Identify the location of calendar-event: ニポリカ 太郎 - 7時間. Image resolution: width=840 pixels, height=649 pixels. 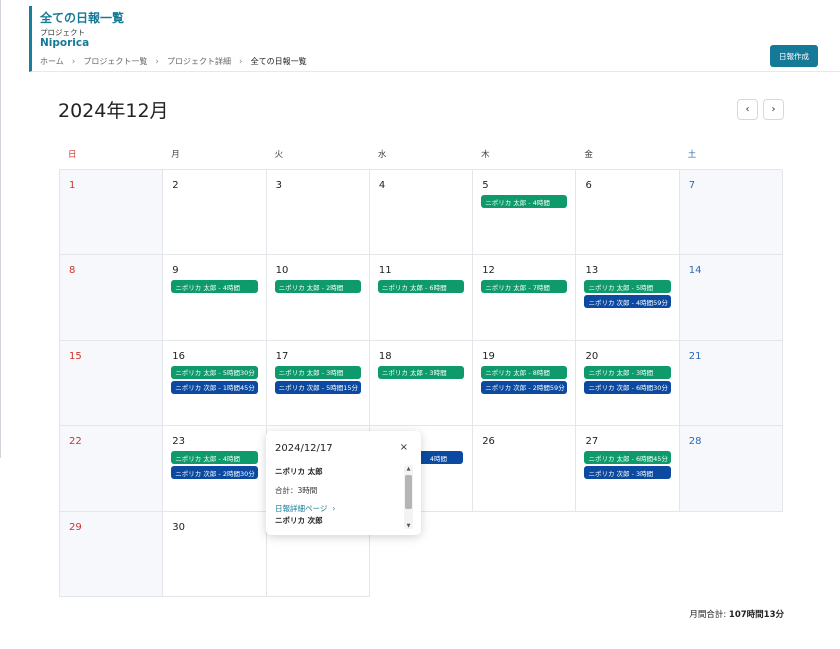
(524, 287).